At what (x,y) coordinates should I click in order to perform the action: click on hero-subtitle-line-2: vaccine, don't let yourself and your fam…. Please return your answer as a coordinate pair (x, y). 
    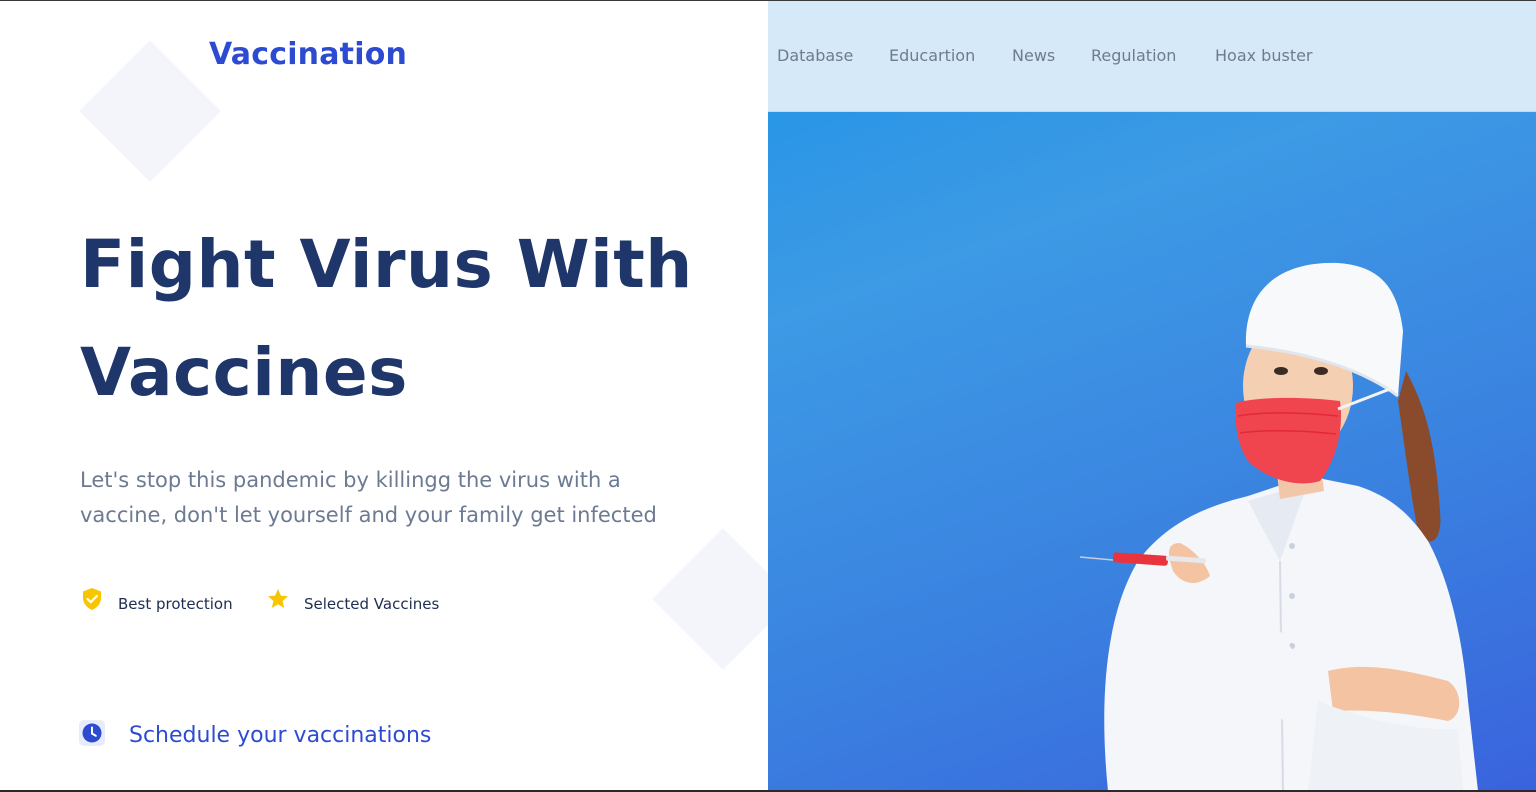
    Looking at the image, I should click on (368, 515).